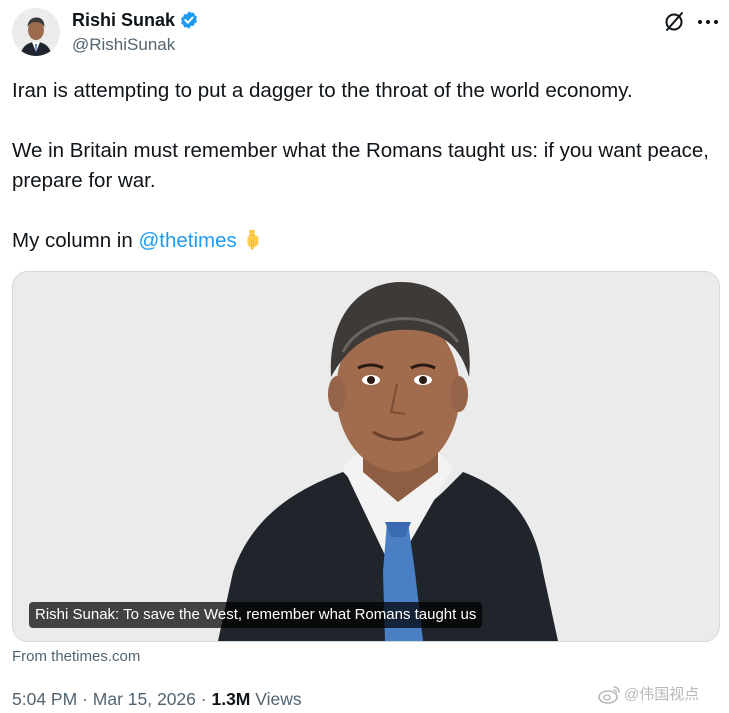 The height and width of the screenshot is (713, 729). I want to click on watermark: @伟国视点, so click(648, 693).